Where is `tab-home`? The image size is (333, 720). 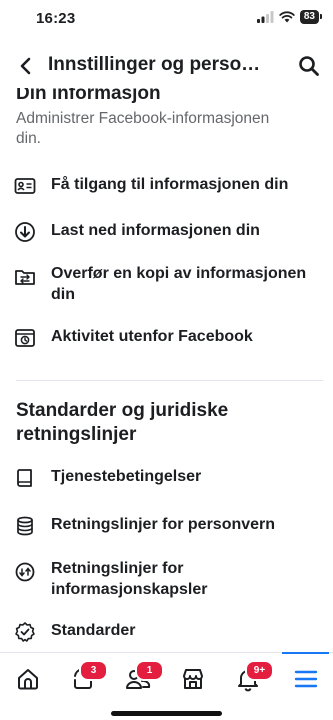
tab-home is located at coordinates (27, 679).